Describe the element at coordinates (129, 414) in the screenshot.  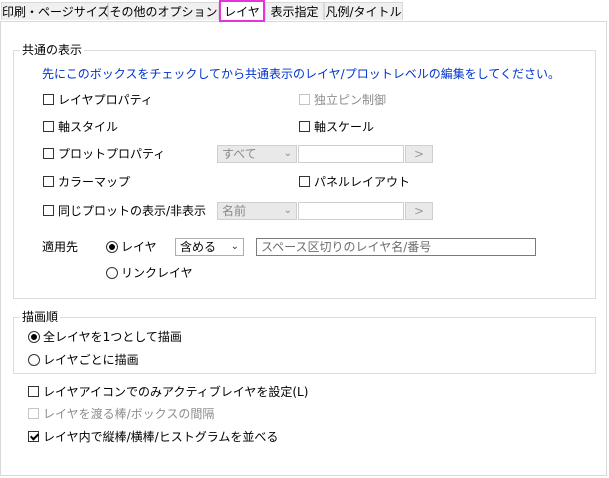
I see `bar-gap-label: レイヤを渡る棒/ボックスの間隔` at that location.